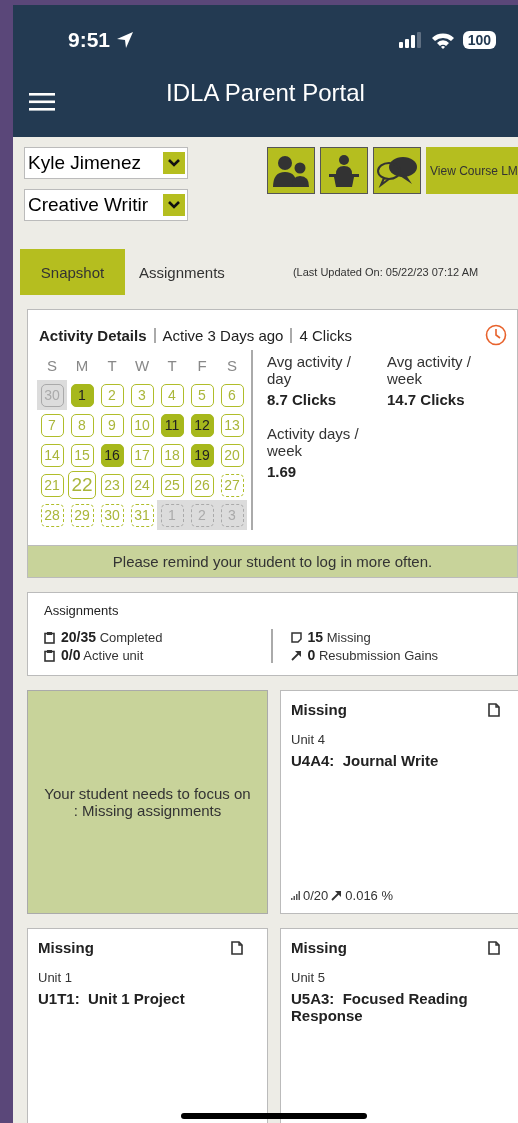  Describe the element at coordinates (142, 515) in the screenshot. I see `calendar-day: 31` at that location.